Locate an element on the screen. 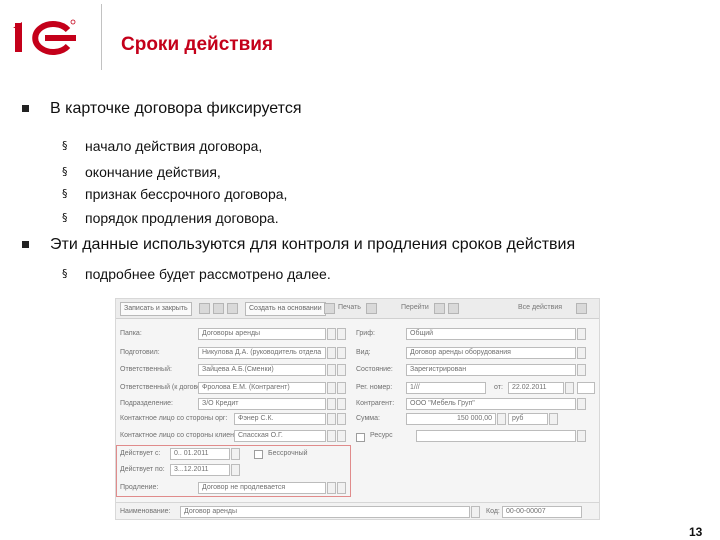 Image resolution: width=720 pixels, height=540 pixels. type-select-icon is located at coordinates (581, 353).